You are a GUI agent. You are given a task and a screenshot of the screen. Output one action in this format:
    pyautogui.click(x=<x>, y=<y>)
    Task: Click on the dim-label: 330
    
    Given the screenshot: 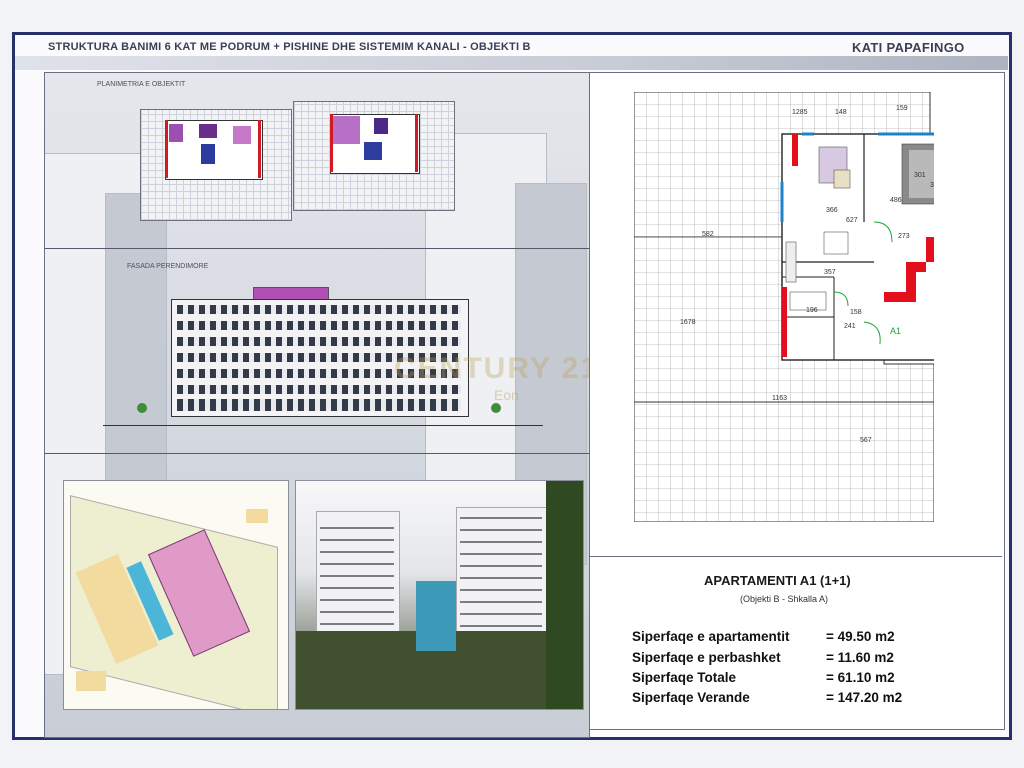 What is the action you would take?
    pyautogui.click(x=932, y=185)
    